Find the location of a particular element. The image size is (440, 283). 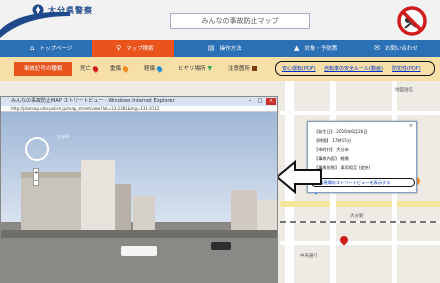

brown-flag-icon is located at coordinates (255, 68).